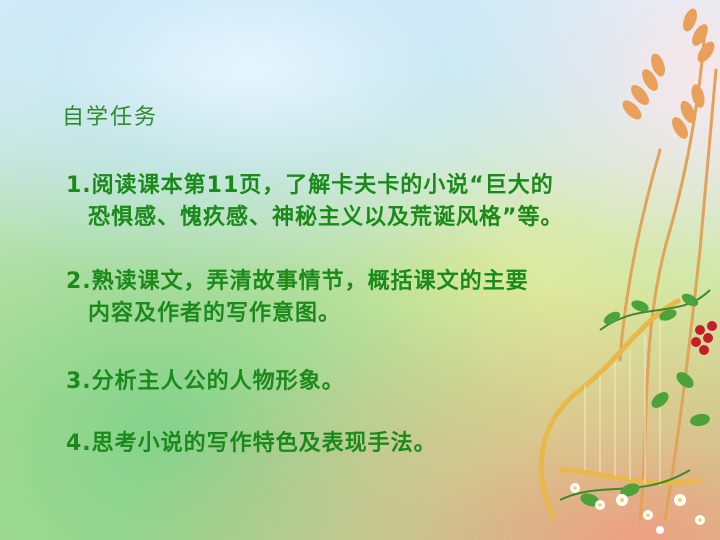 The image size is (720, 540). I want to click on page-title: 自学任务, so click(110, 117).